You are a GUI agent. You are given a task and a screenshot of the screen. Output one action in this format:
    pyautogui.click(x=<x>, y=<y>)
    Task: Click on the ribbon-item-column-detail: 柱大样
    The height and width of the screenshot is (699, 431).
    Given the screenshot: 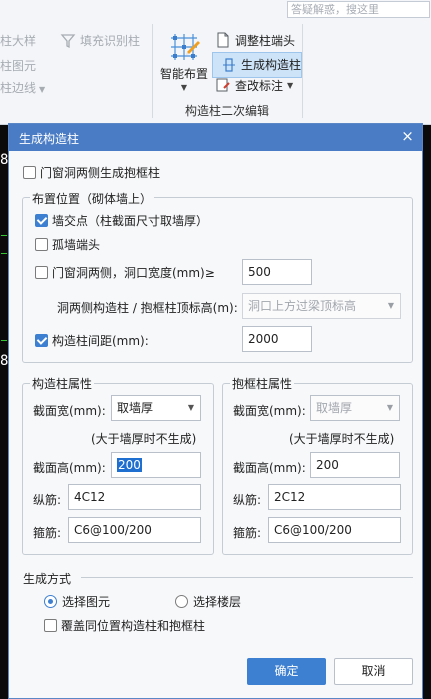 What is the action you would take?
    pyautogui.click(x=18, y=40)
    